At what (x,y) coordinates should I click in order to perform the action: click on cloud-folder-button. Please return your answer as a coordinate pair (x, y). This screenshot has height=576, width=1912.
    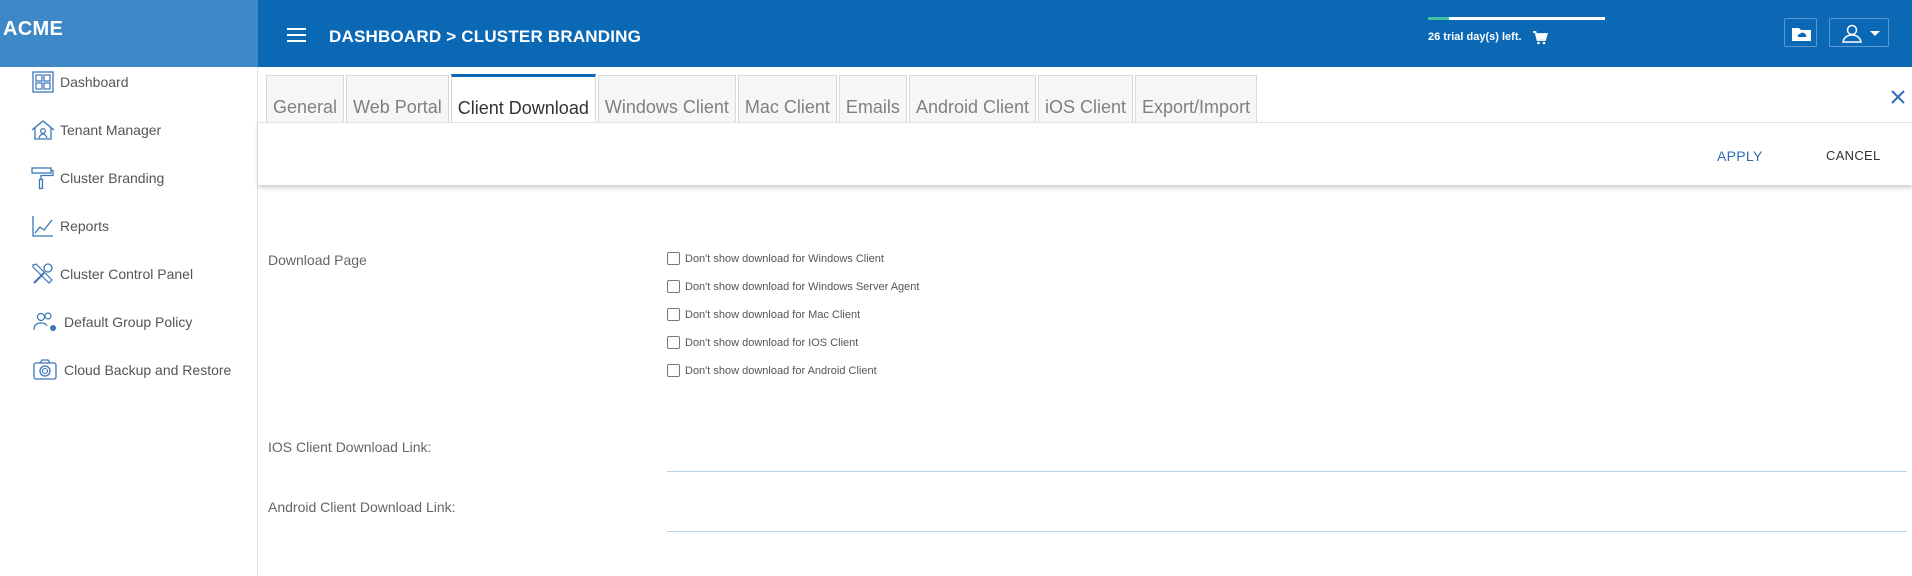
    Looking at the image, I should click on (1800, 32).